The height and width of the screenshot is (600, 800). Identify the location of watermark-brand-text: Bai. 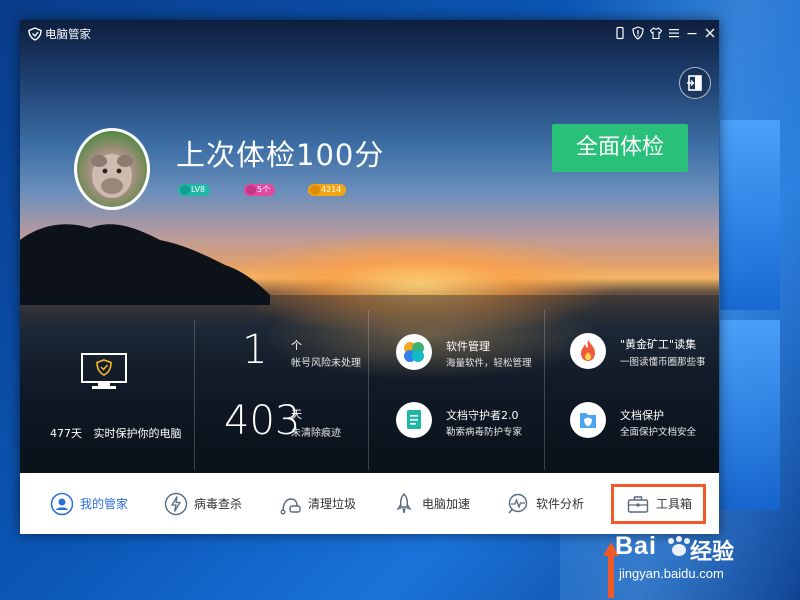
(636, 546).